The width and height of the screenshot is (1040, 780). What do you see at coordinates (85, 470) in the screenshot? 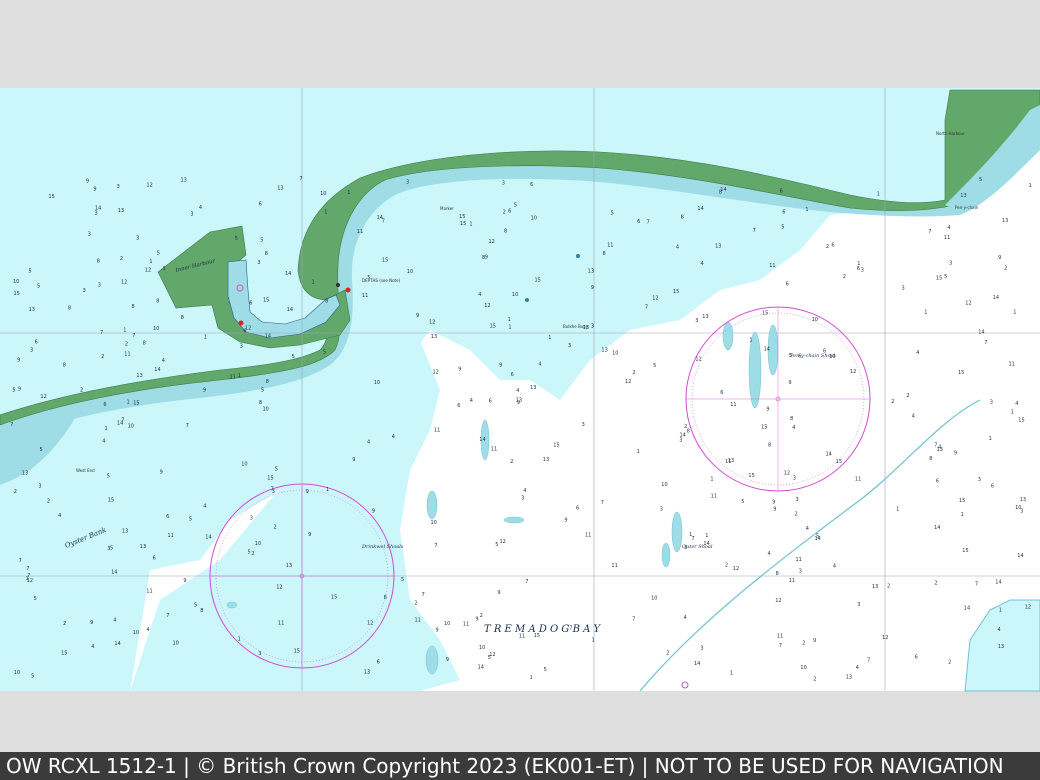
I see `west-end-label: West End` at bounding box center [85, 470].